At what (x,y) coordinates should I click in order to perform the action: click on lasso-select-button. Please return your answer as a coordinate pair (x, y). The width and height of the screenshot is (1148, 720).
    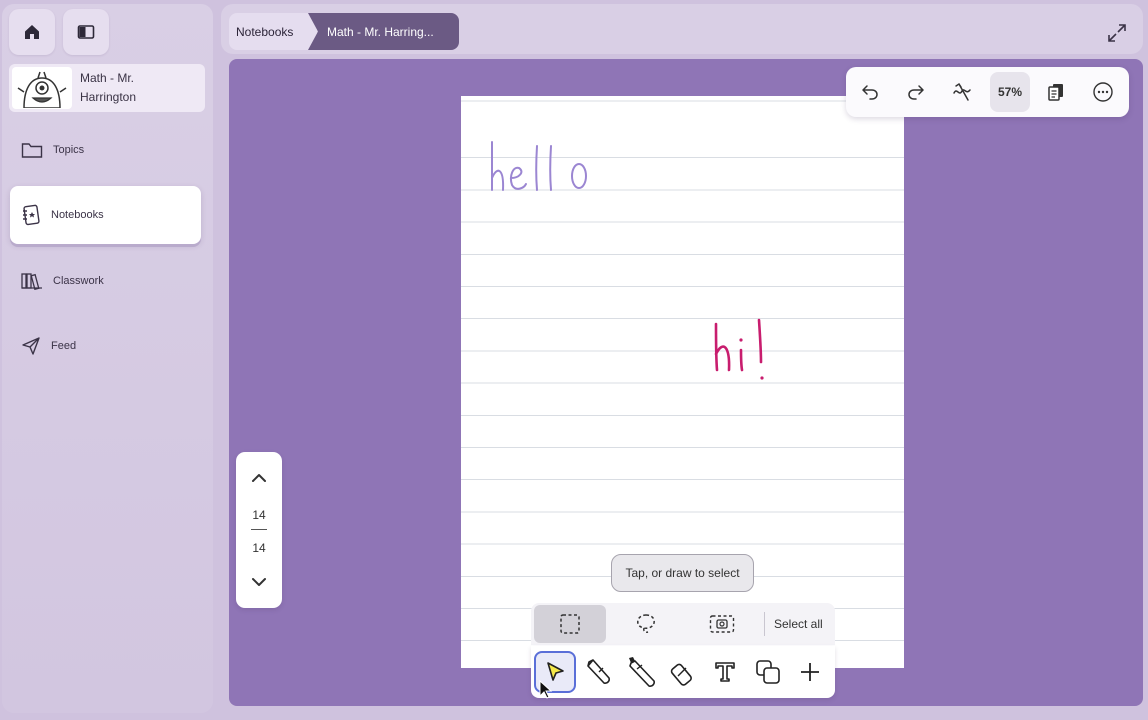
    Looking at the image, I should click on (646, 624).